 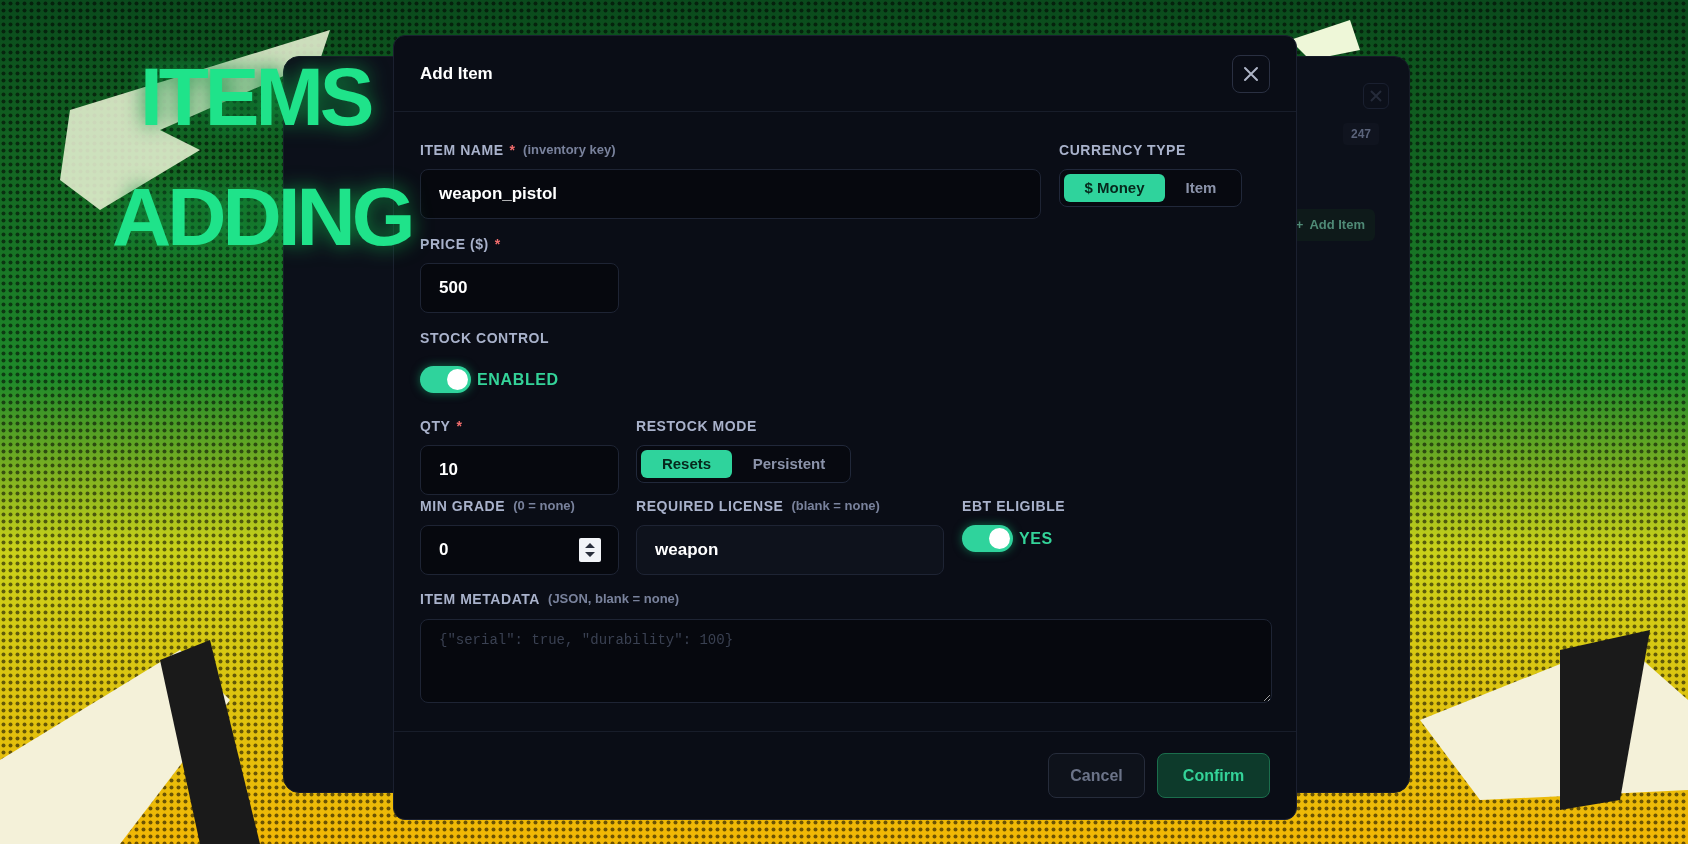 I want to click on field-label: QTY, so click(x=435, y=426).